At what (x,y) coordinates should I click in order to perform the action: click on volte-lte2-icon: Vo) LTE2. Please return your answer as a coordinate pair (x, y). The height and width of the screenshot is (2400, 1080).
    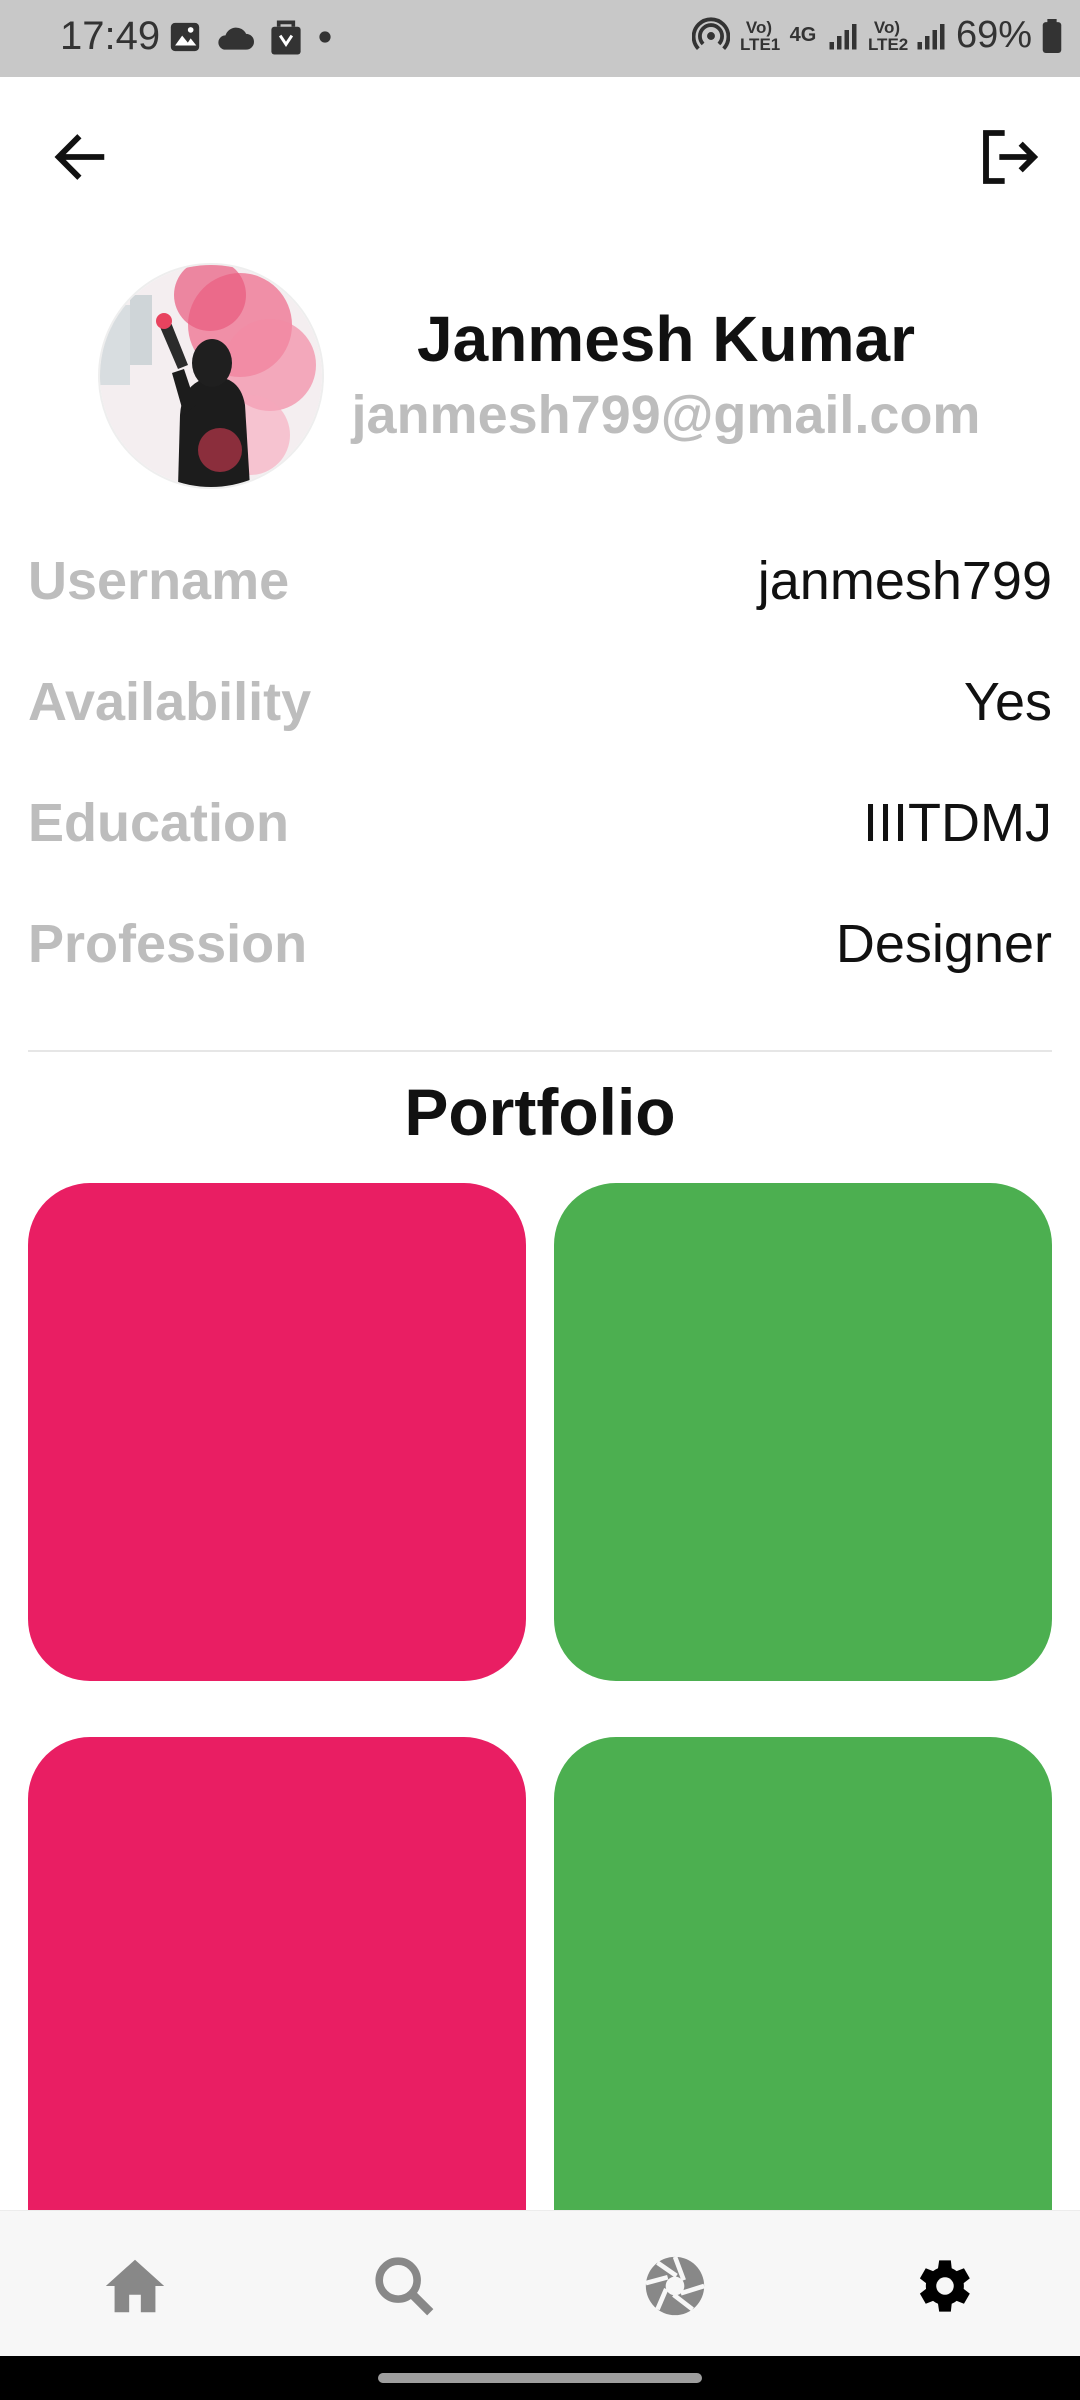
    Looking at the image, I should click on (888, 35).